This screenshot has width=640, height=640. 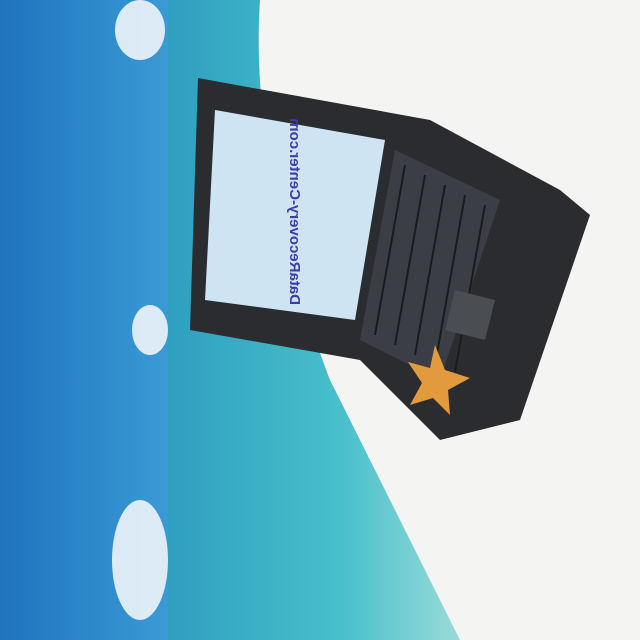 I want to click on laptop-screen-text: DataRecovery-Center.com, so click(x=294, y=211).